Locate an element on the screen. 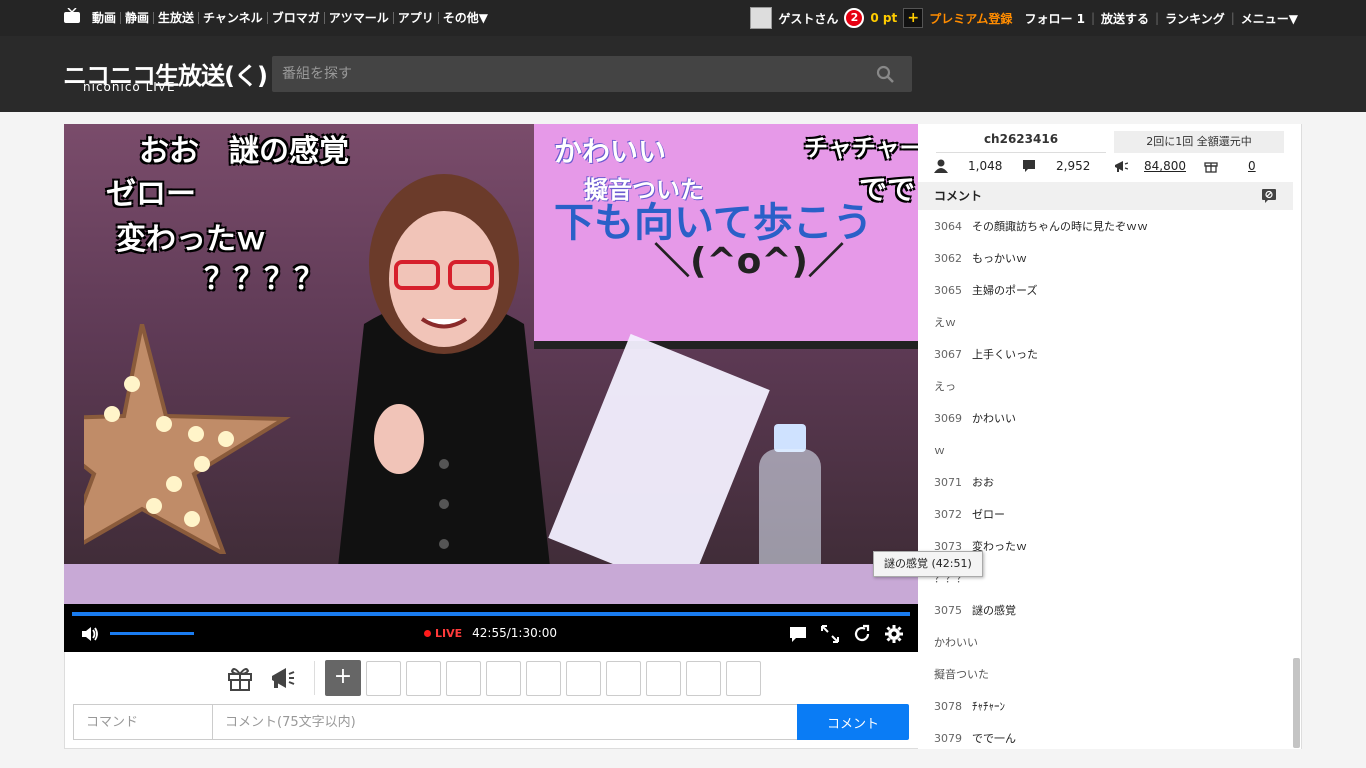 This screenshot has width=1366, height=768. streamer-figure is located at coordinates (444, 389).